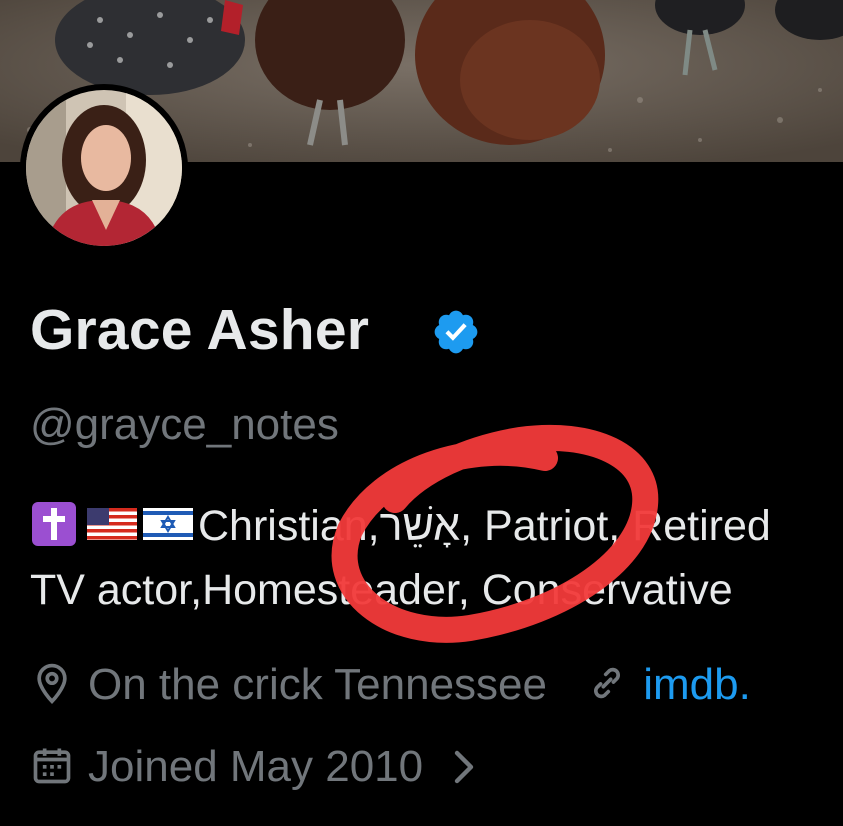  Describe the element at coordinates (456, 332) in the screenshot. I see `verified-badge-icon` at that location.